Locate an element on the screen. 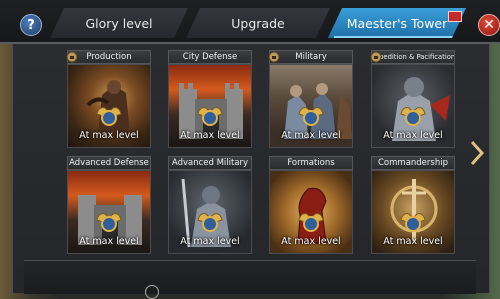 This screenshot has height=299, width=500. card-title: Formations is located at coordinates (311, 163).